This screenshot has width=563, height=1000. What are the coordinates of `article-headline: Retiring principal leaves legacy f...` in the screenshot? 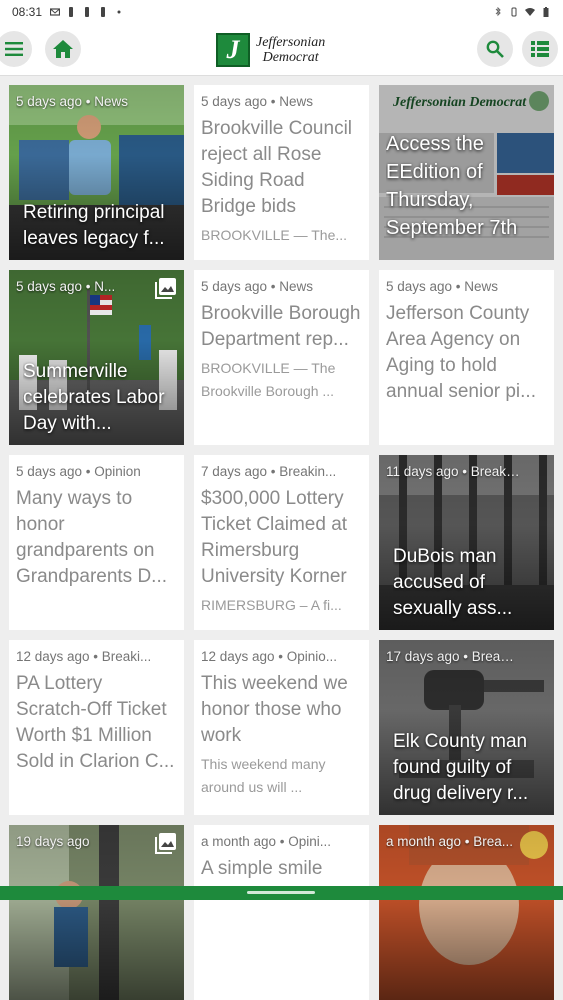 It's located at (94, 225).